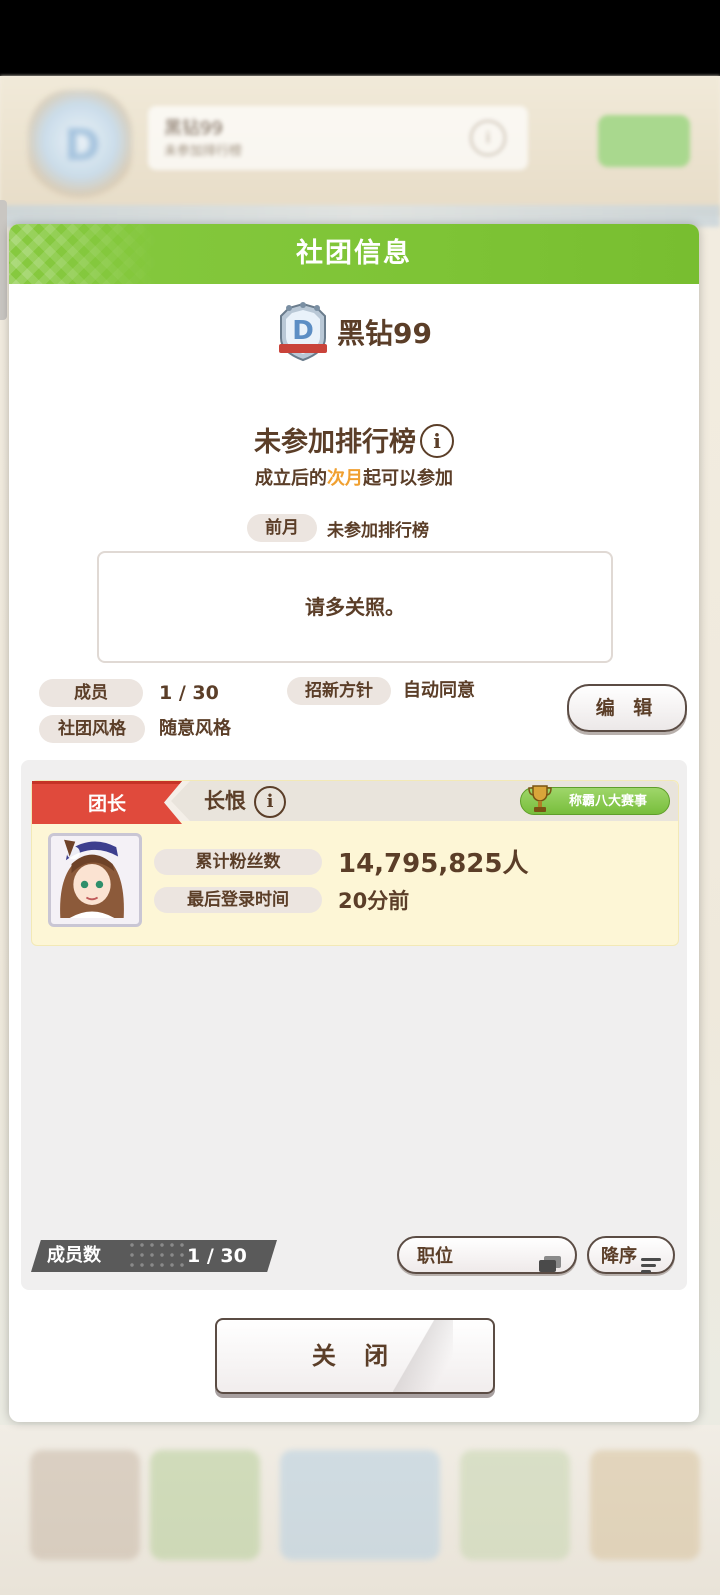 The width and height of the screenshot is (720, 1595). Describe the element at coordinates (91, 693) in the screenshot. I see `members-label: 成员` at that location.